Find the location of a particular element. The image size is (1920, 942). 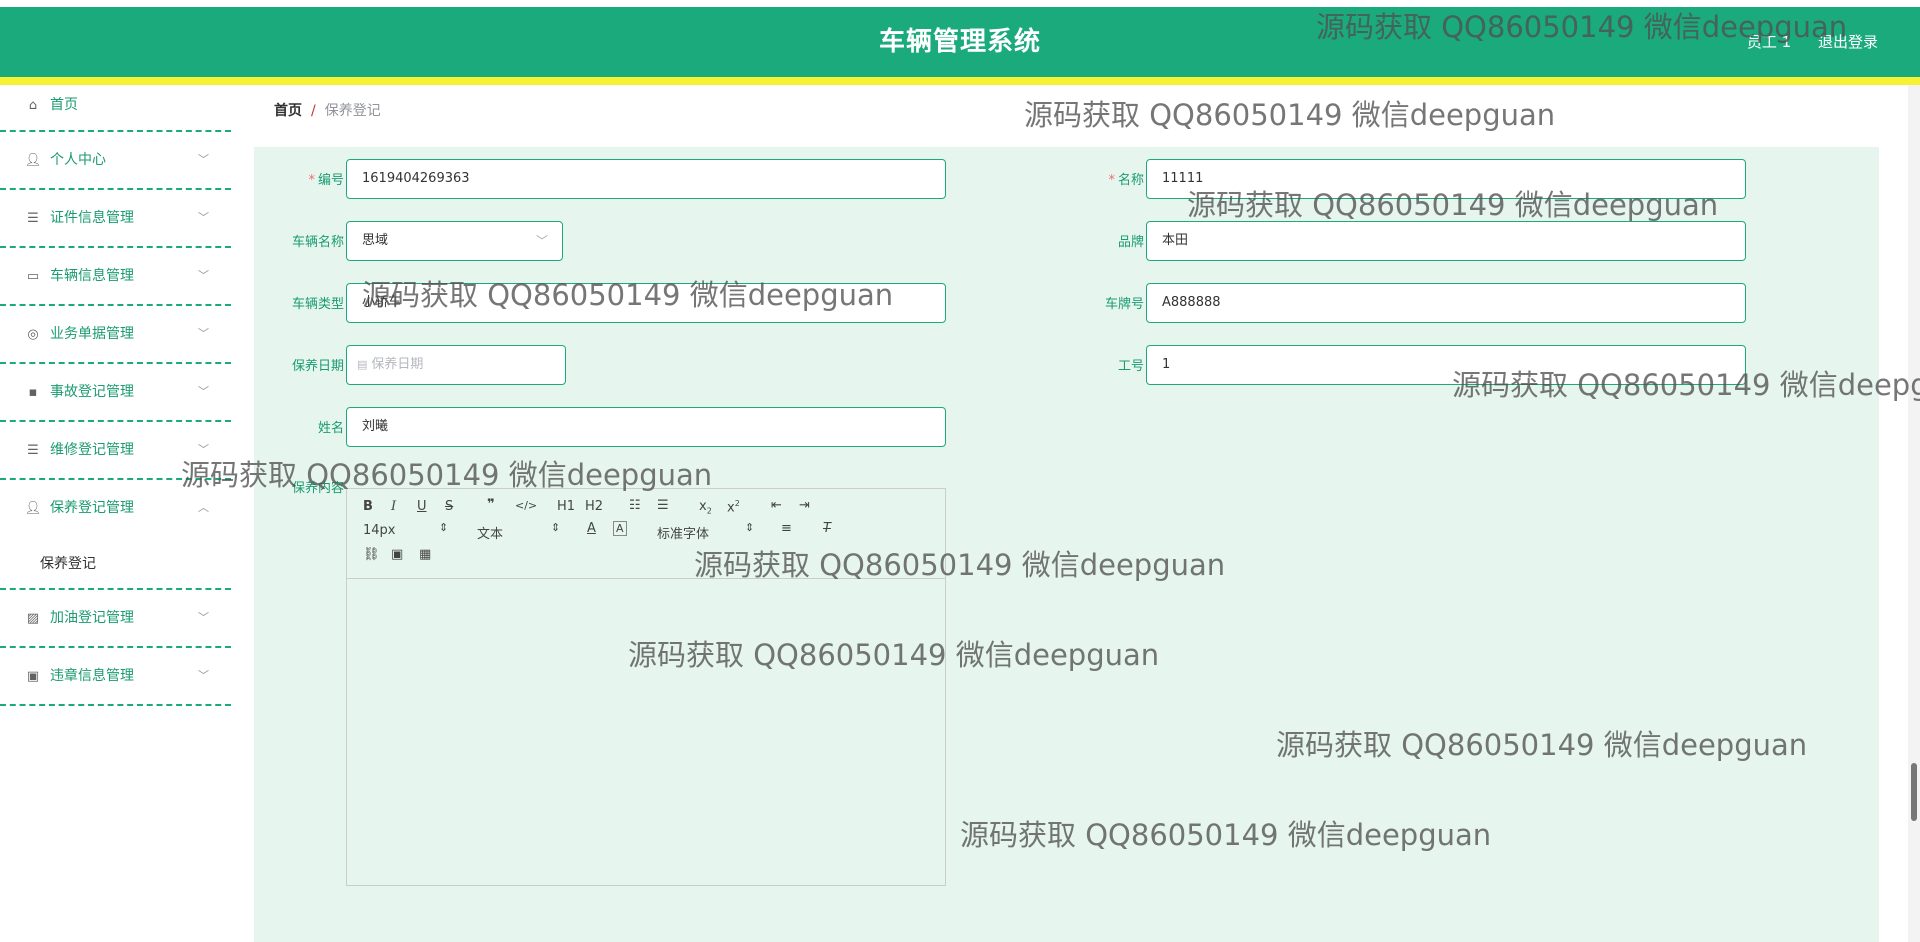

breadcrumb-home: 首页 is located at coordinates (288, 111).